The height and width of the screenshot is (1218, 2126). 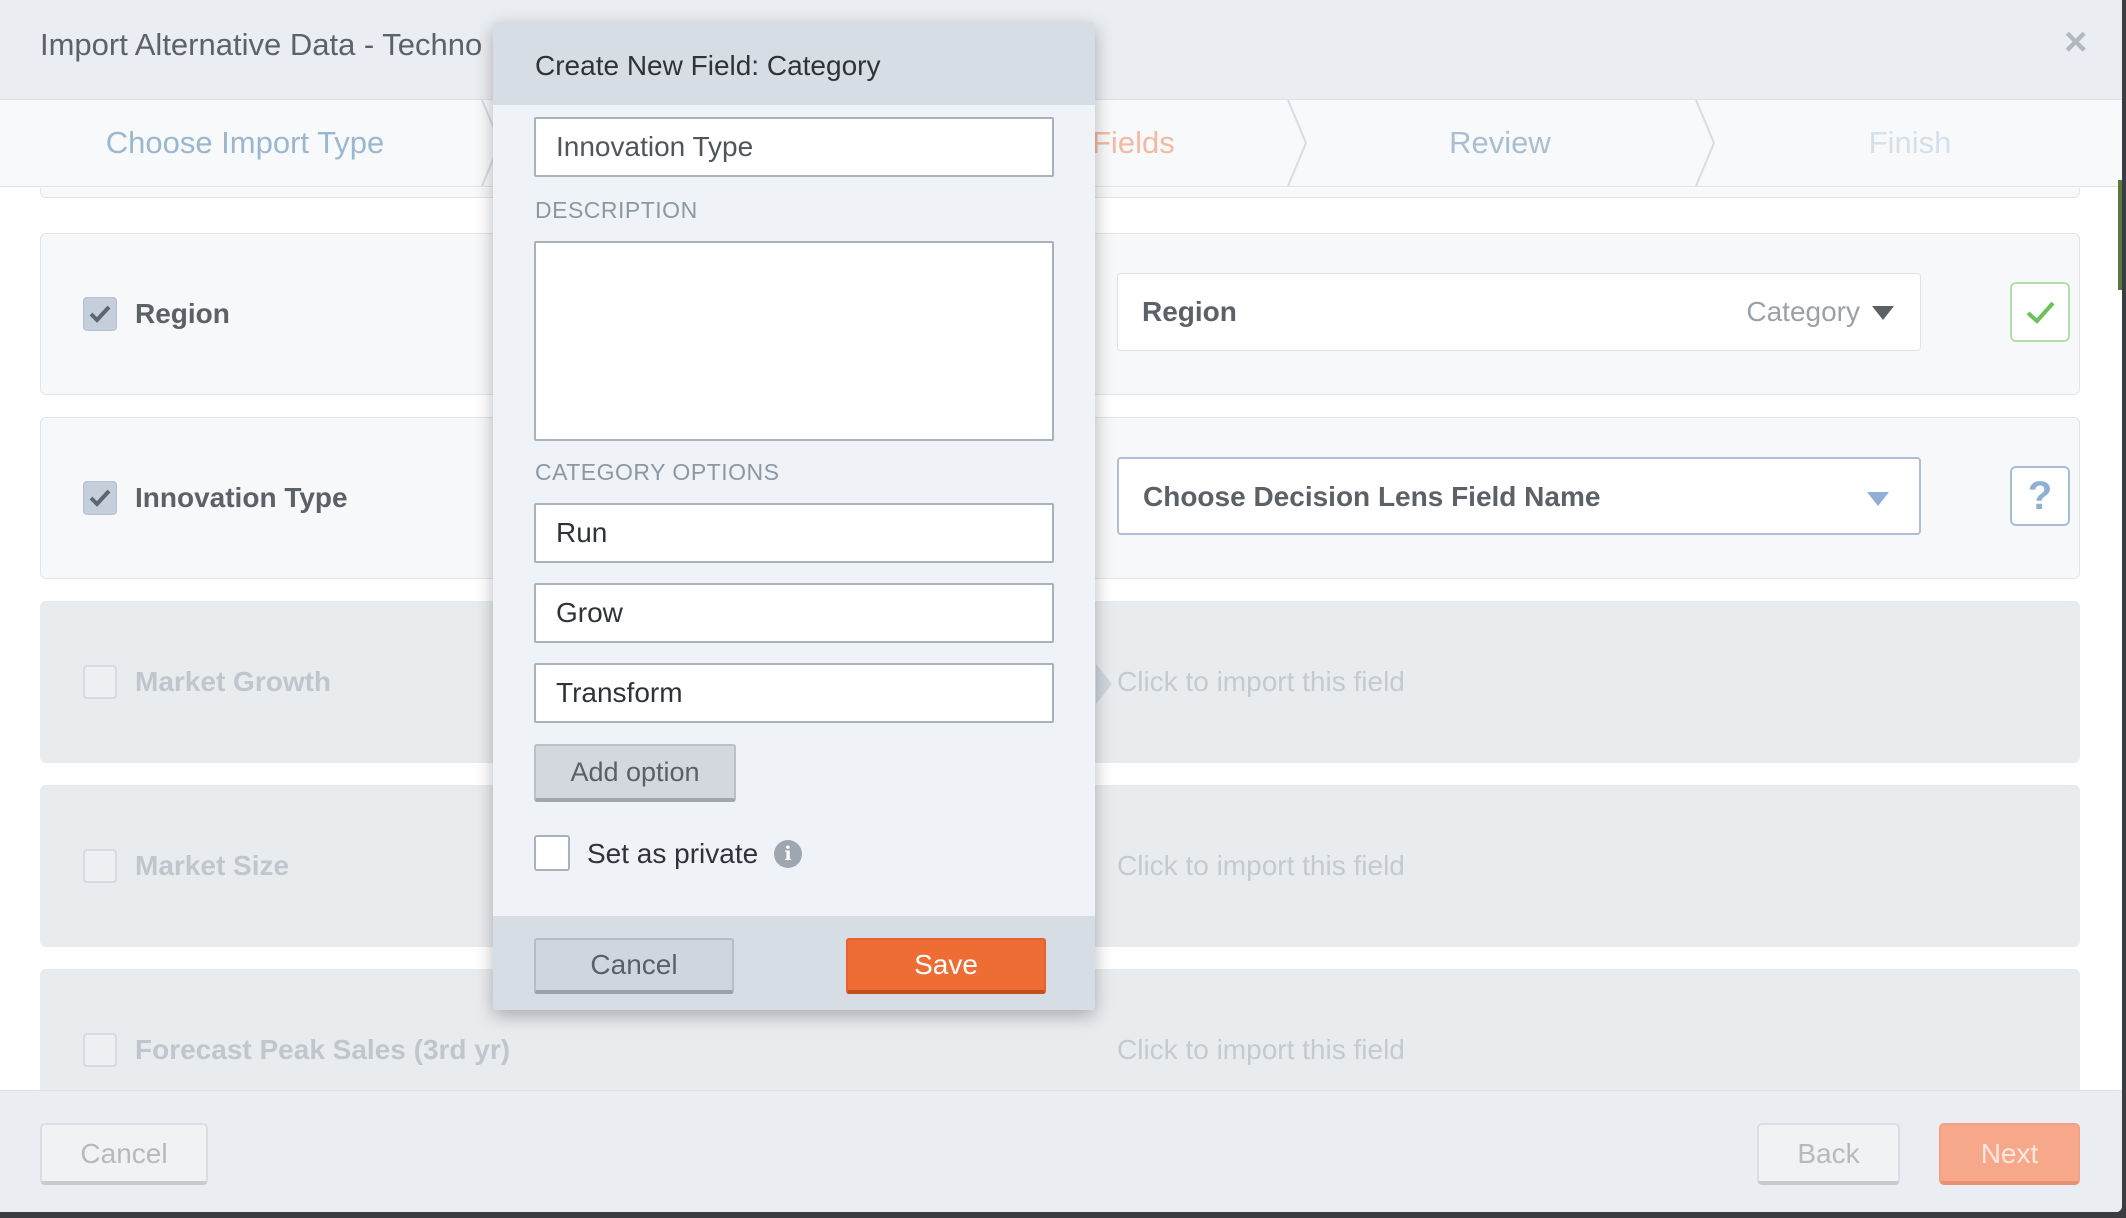 I want to click on dialog-title: Create New Field: Category, so click(x=708, y=65).